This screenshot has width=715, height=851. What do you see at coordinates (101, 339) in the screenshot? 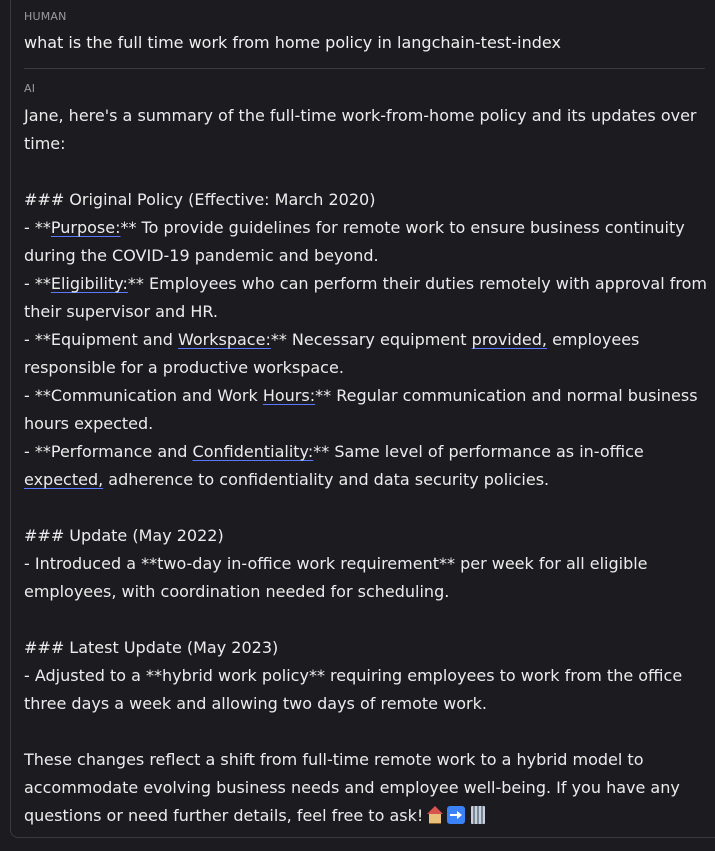
I see `text-span: - **Equipment and` at bounding box center [101, 339].